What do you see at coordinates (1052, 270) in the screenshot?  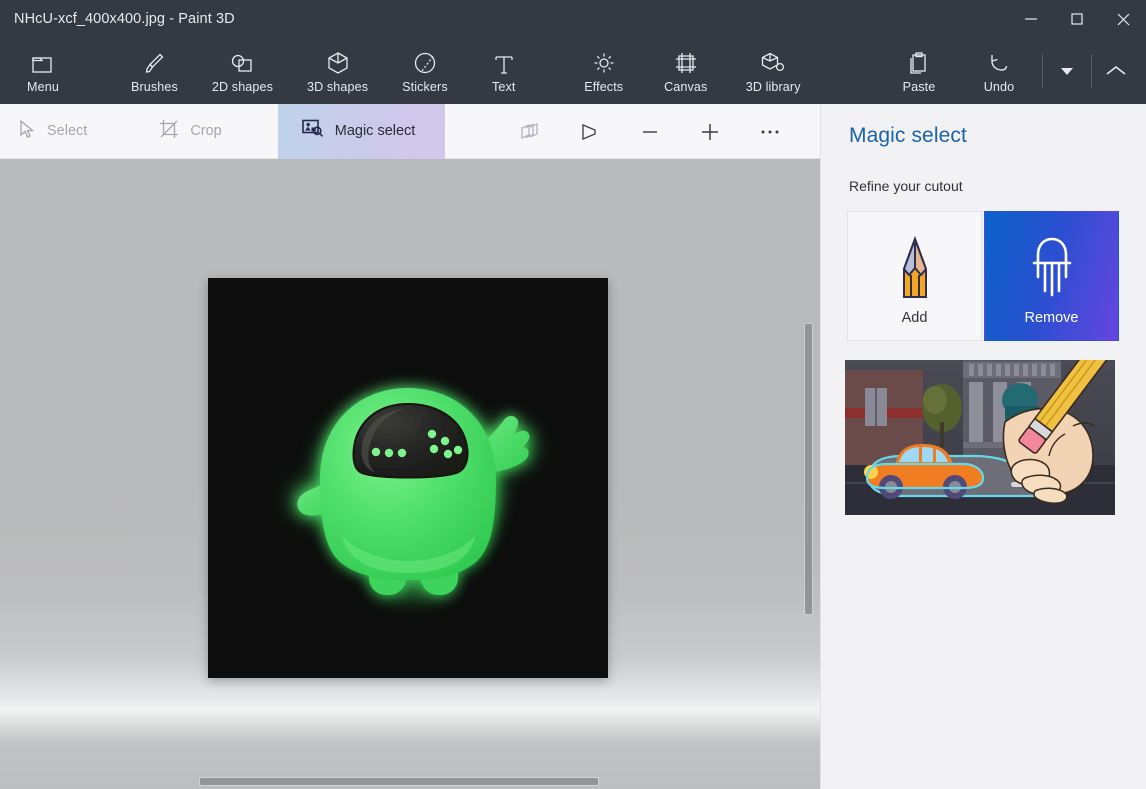 I see `eraser-icon` at bounding box center [1052, 270].